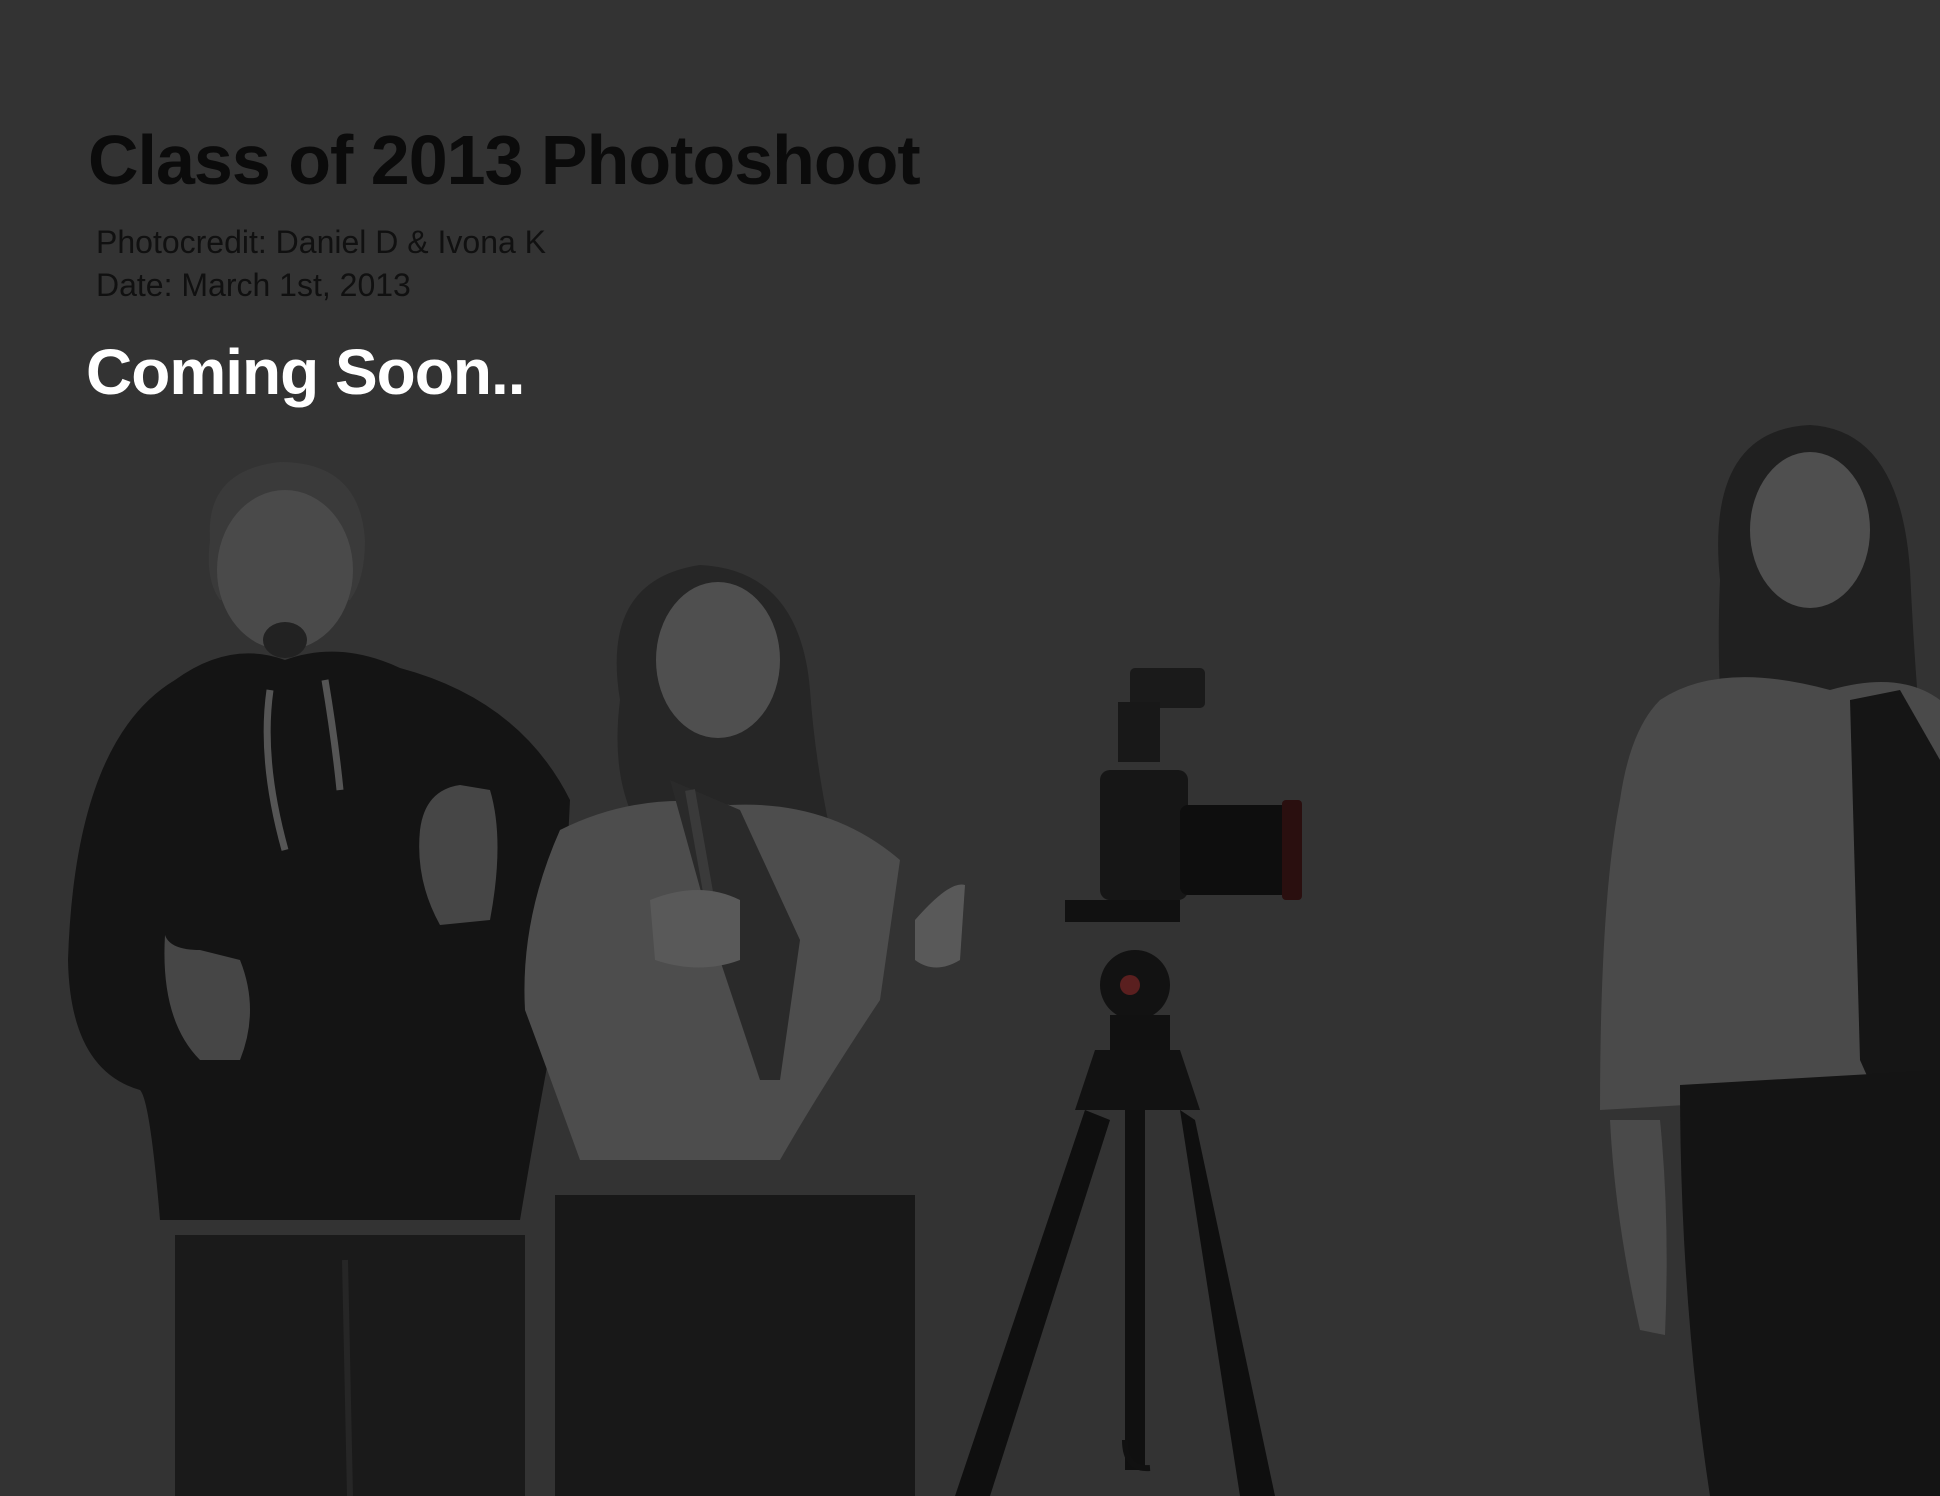 The height and width of the screenshot is (1496, 1940). Describe the element at coordinates (744, 1030) in the screenshot. I see `person-girl-scarf` at that location.